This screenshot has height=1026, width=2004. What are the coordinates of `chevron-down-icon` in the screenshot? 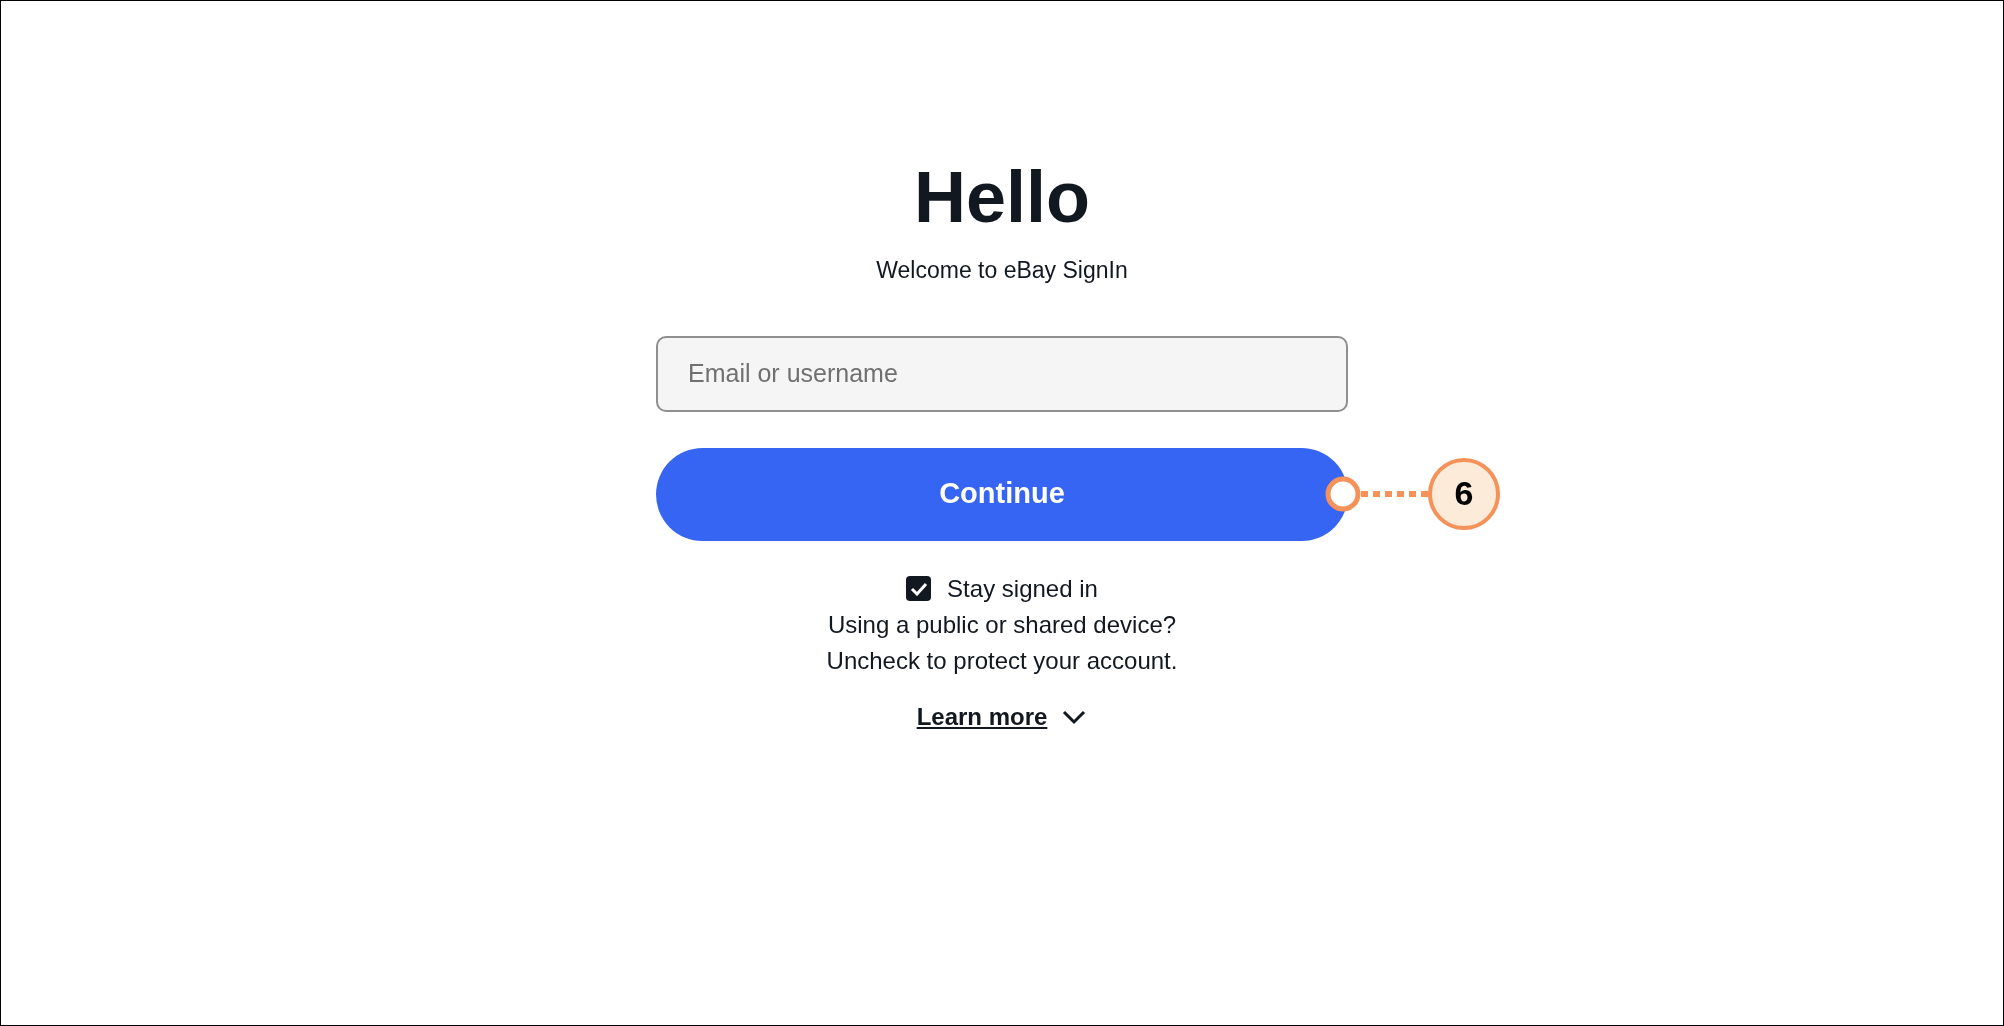 It's located at (1074, 716).